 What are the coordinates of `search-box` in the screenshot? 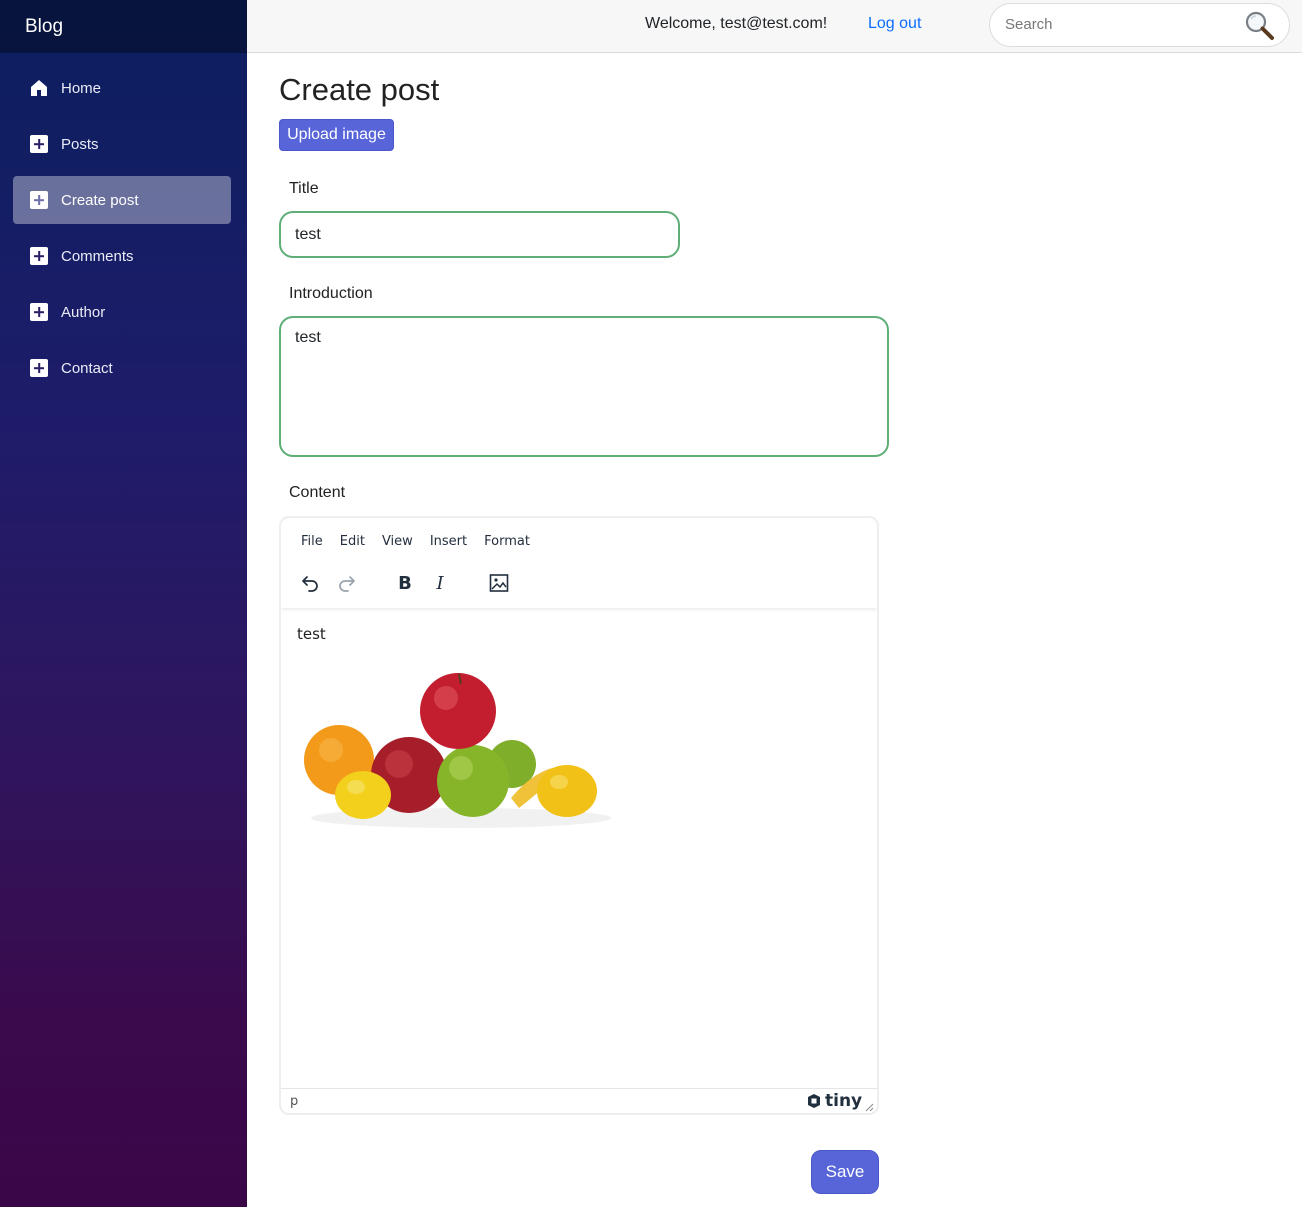 It's located at (1139, 25).